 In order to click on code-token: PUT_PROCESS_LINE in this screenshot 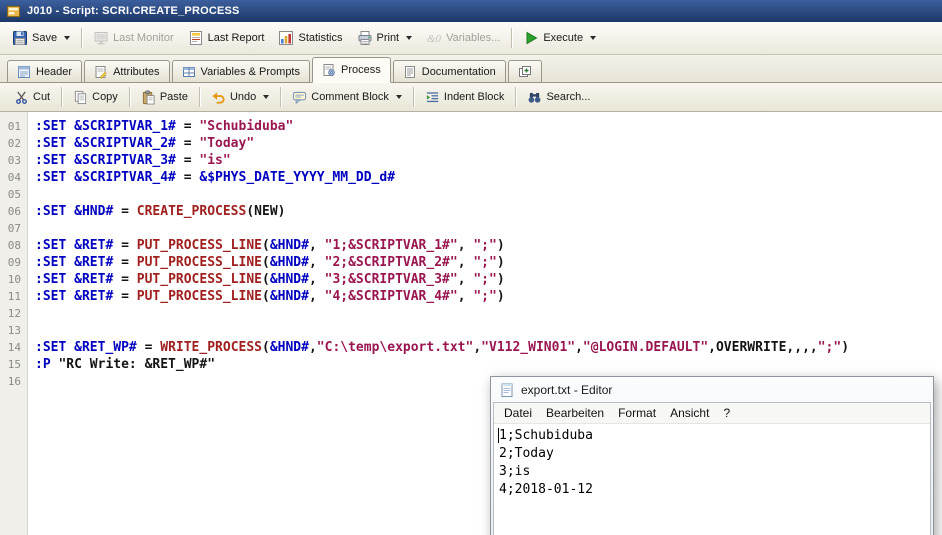, I will do `click(199, 279)`.